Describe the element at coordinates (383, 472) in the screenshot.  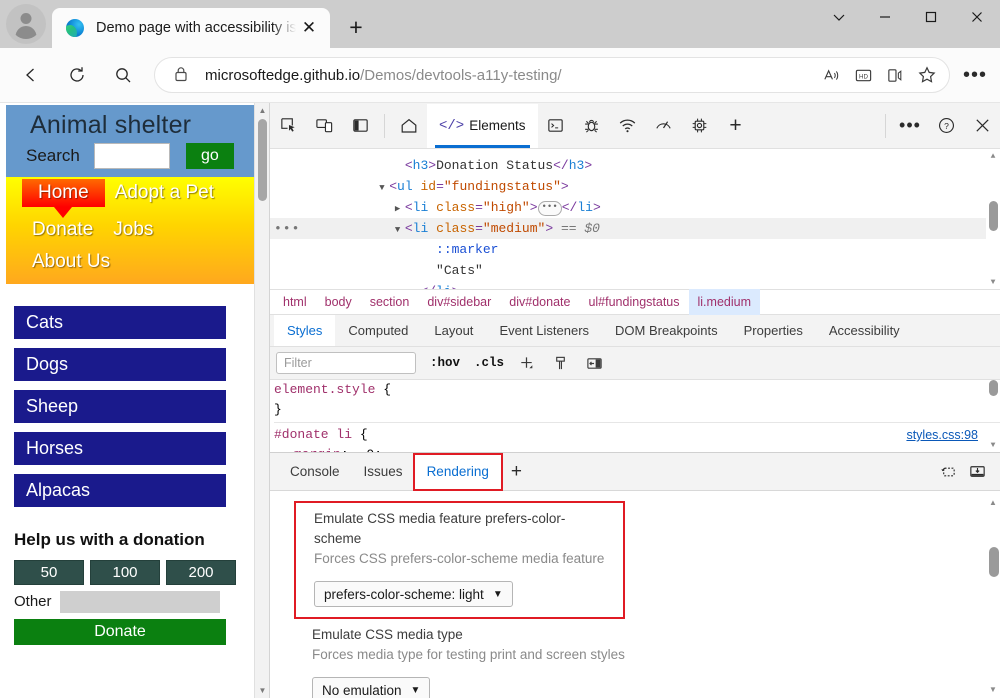
I see `drawer-tab-issues: Issues` at that location.